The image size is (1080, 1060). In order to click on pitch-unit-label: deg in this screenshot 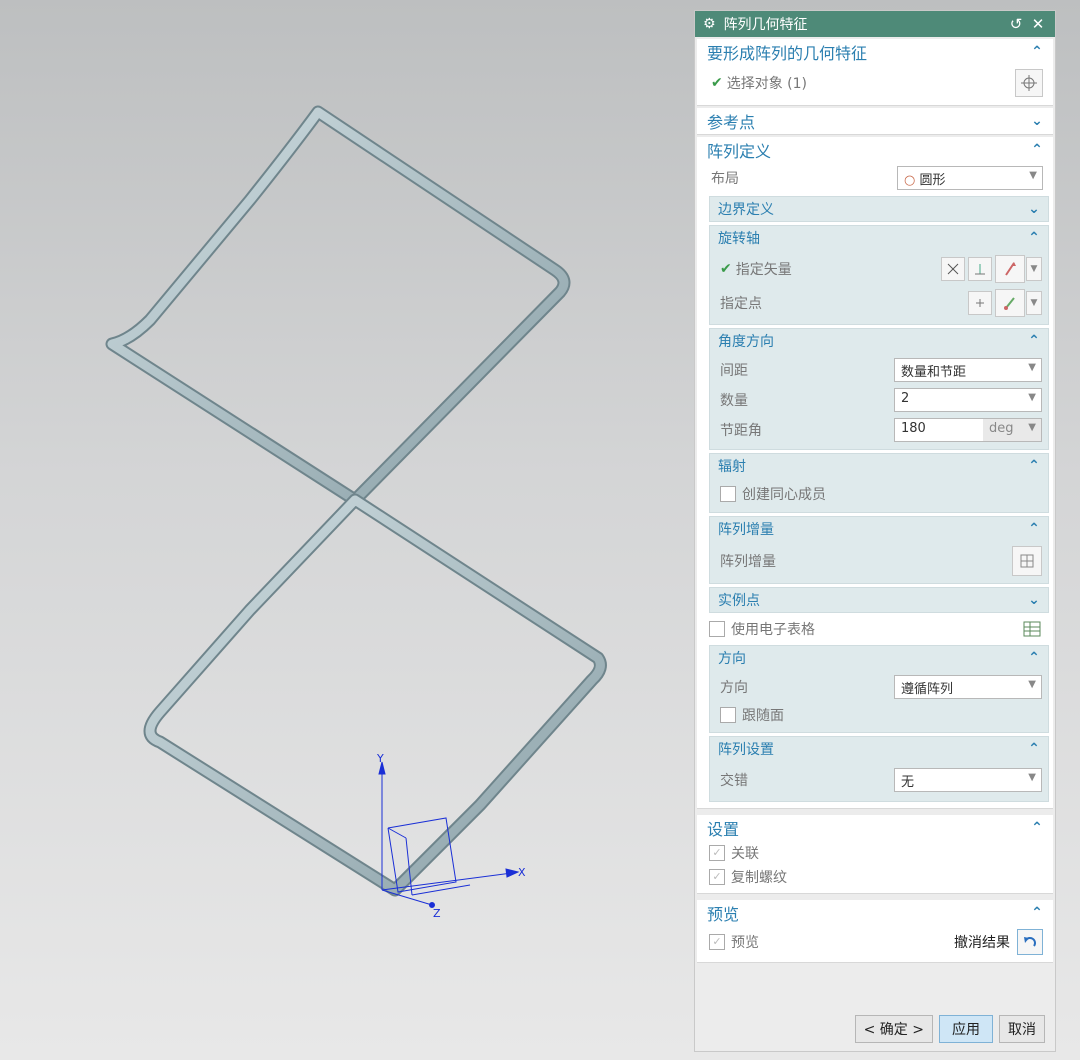, I will do `click(1001, 428)`.